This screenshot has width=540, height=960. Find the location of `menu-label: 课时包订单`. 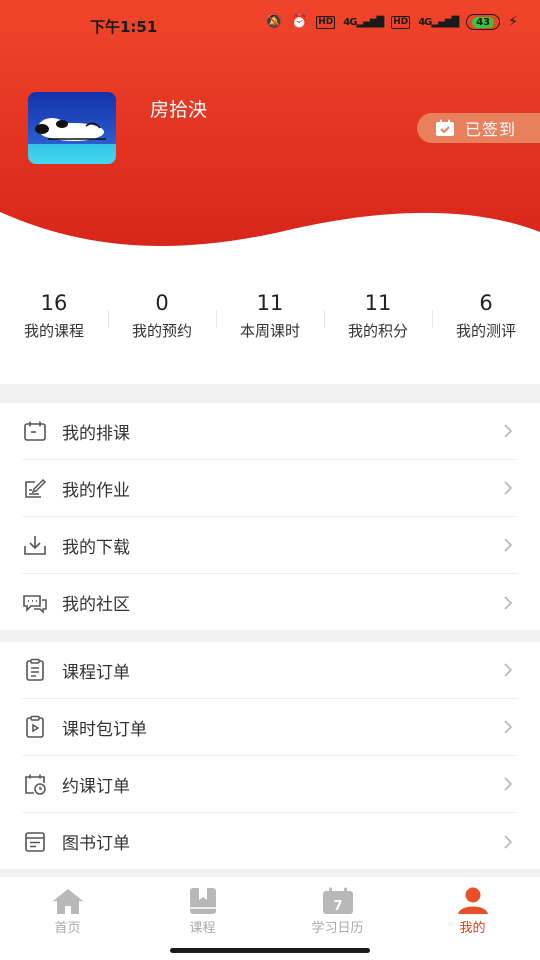

menu-label: 课时包订单 is located at coordinates (104, 729).